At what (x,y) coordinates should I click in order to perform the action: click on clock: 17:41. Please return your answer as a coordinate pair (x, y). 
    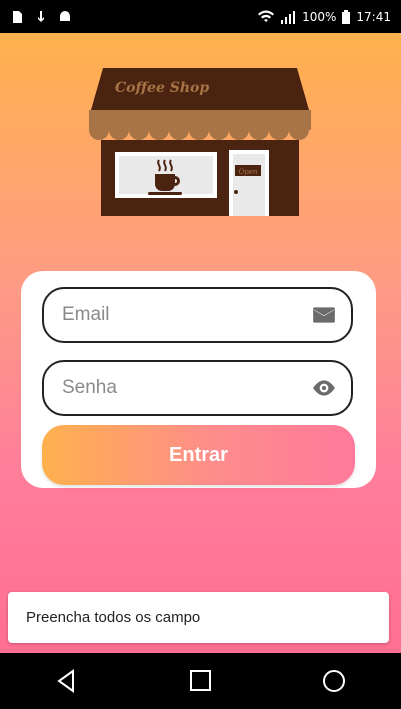
    Looking at the image, I should click on (373, 16).